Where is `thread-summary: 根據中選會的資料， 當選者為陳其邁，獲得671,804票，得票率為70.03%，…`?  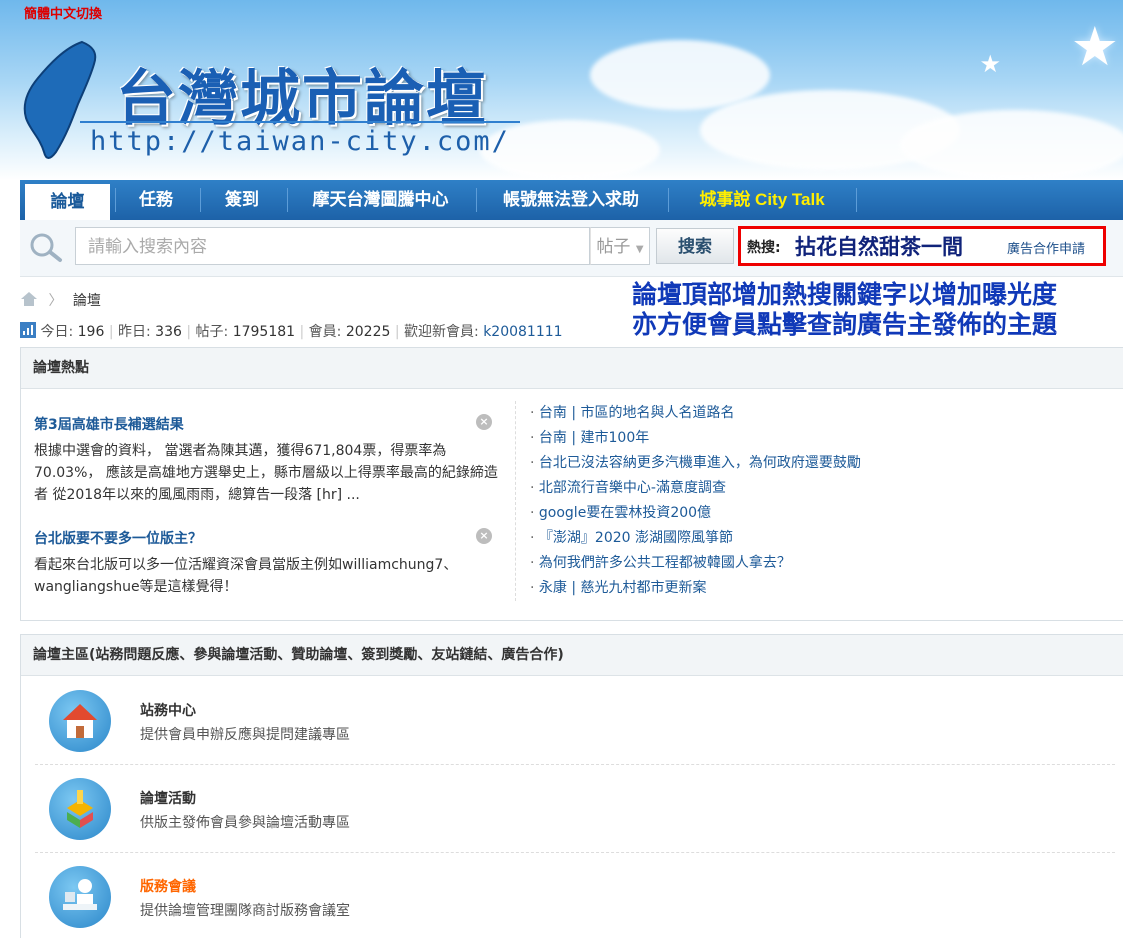
thread-summary: 根據中選會的資料， 當選者為陳其邁，獲得671,804票，得票率為70.03%，… is located at coordinates (266, 473).